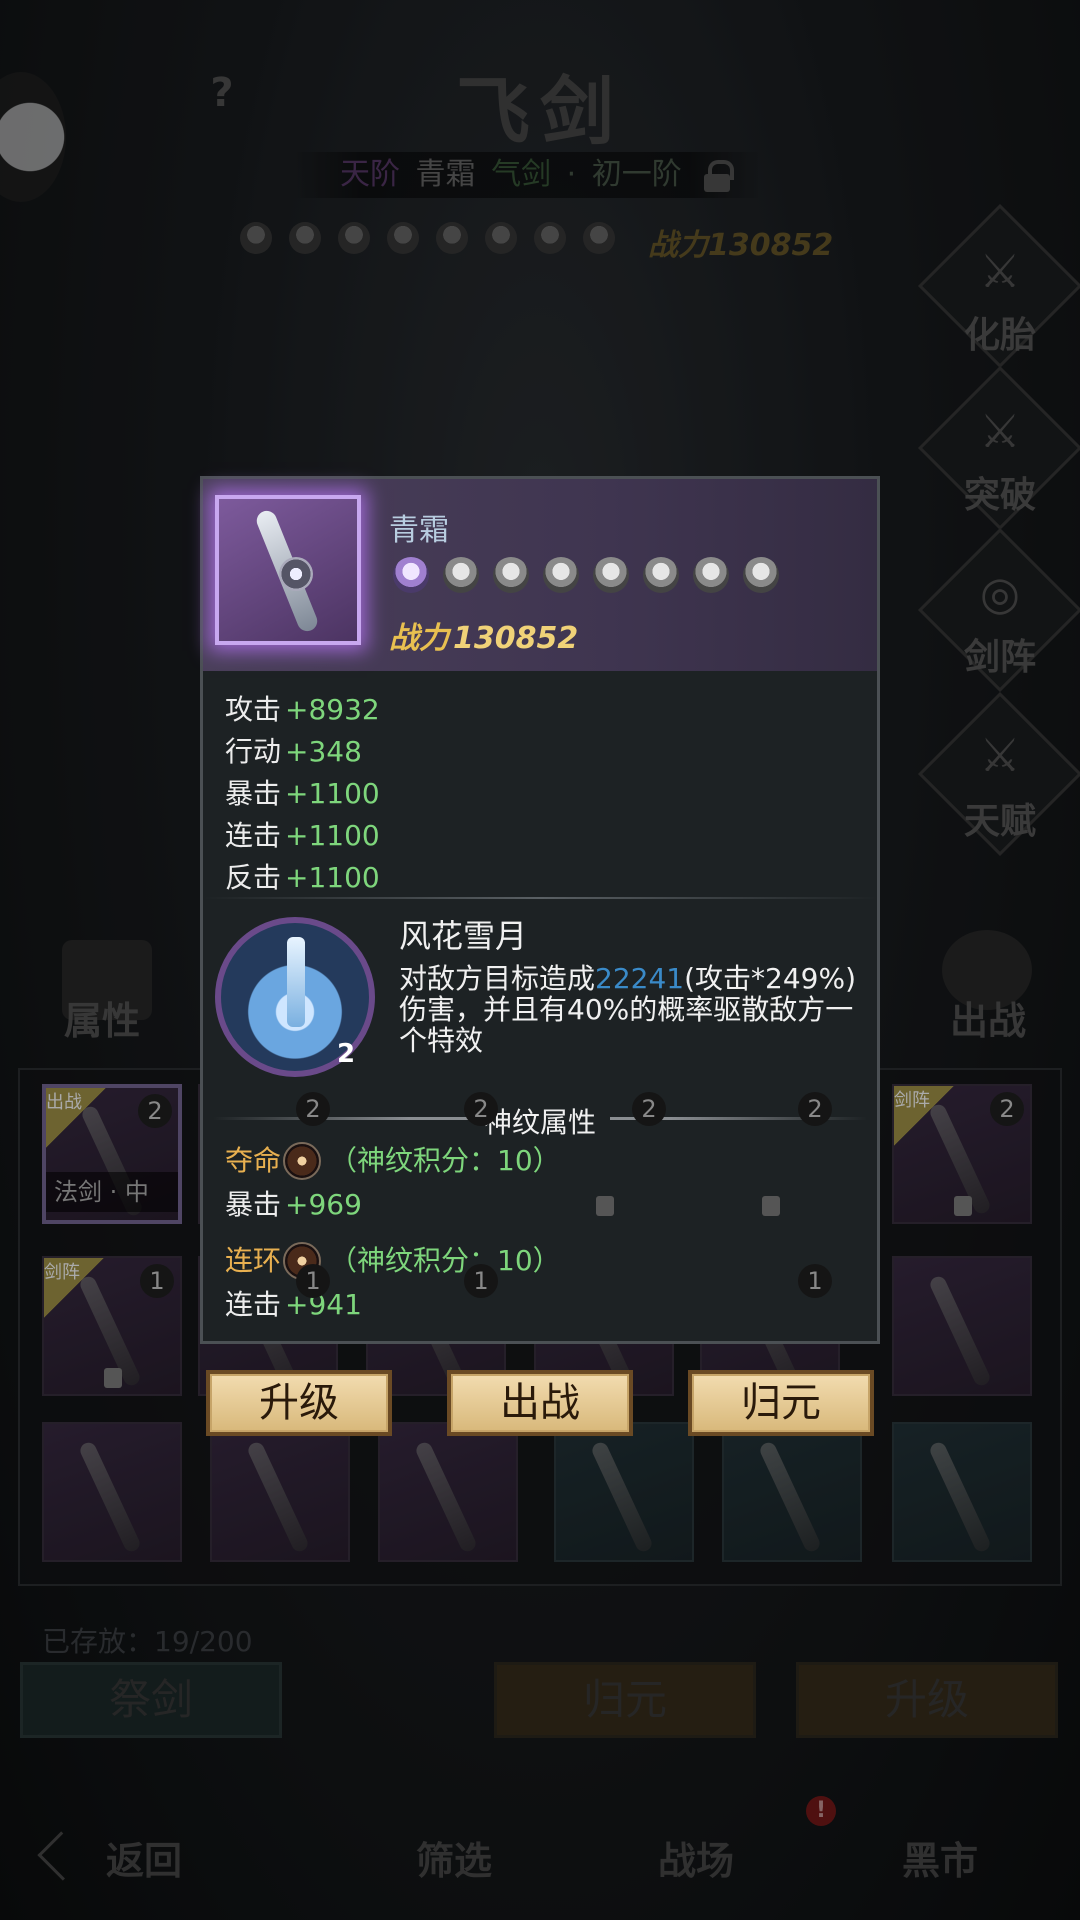  Describe the element at coordinates (302, 1161) in the screenshot. I see `rune-icon` at that location.